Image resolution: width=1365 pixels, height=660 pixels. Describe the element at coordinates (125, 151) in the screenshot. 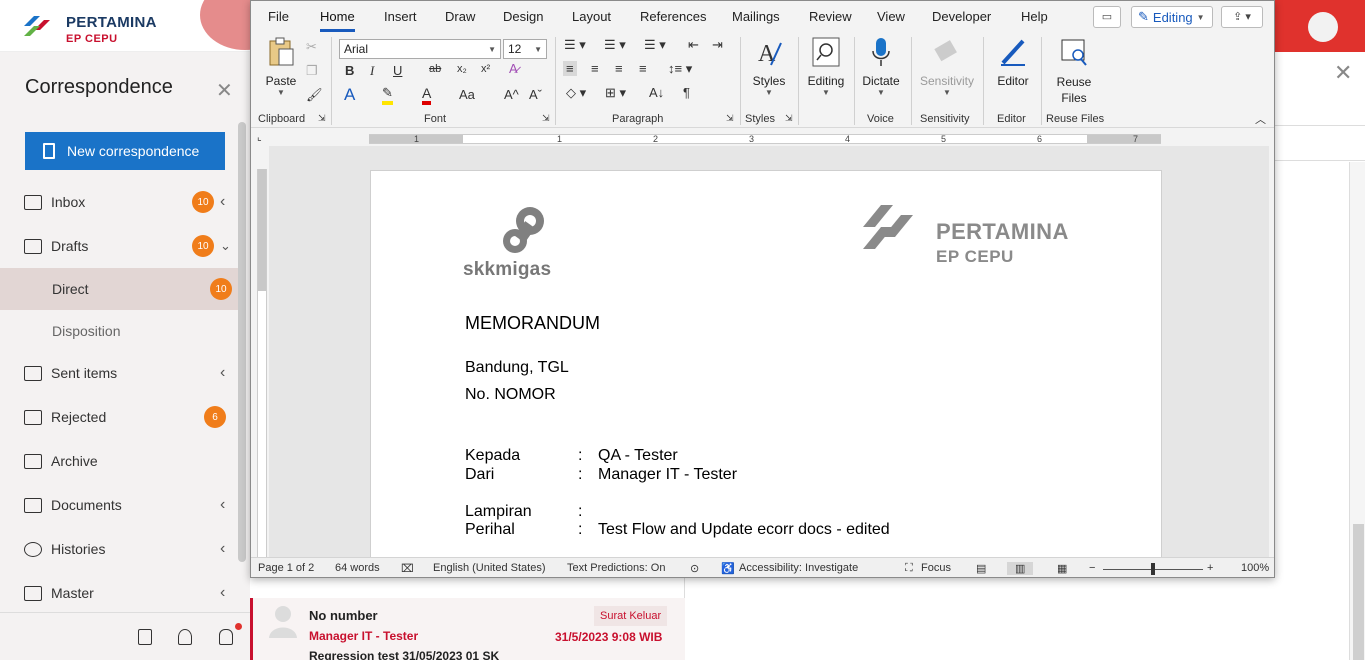

I see `new-correspondence-button: New correspondence` at that location.